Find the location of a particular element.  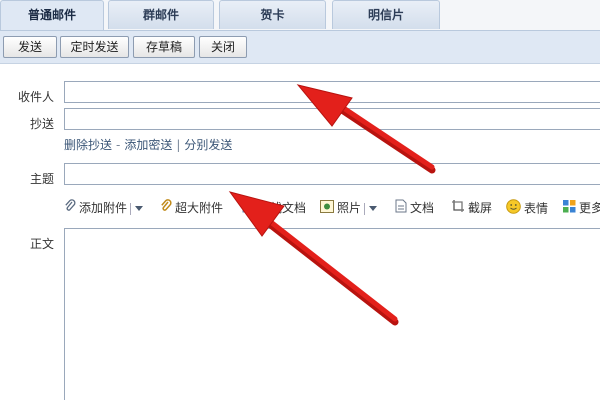

add-attachment-label: 添加附件 is located at coordinates (103, 208).